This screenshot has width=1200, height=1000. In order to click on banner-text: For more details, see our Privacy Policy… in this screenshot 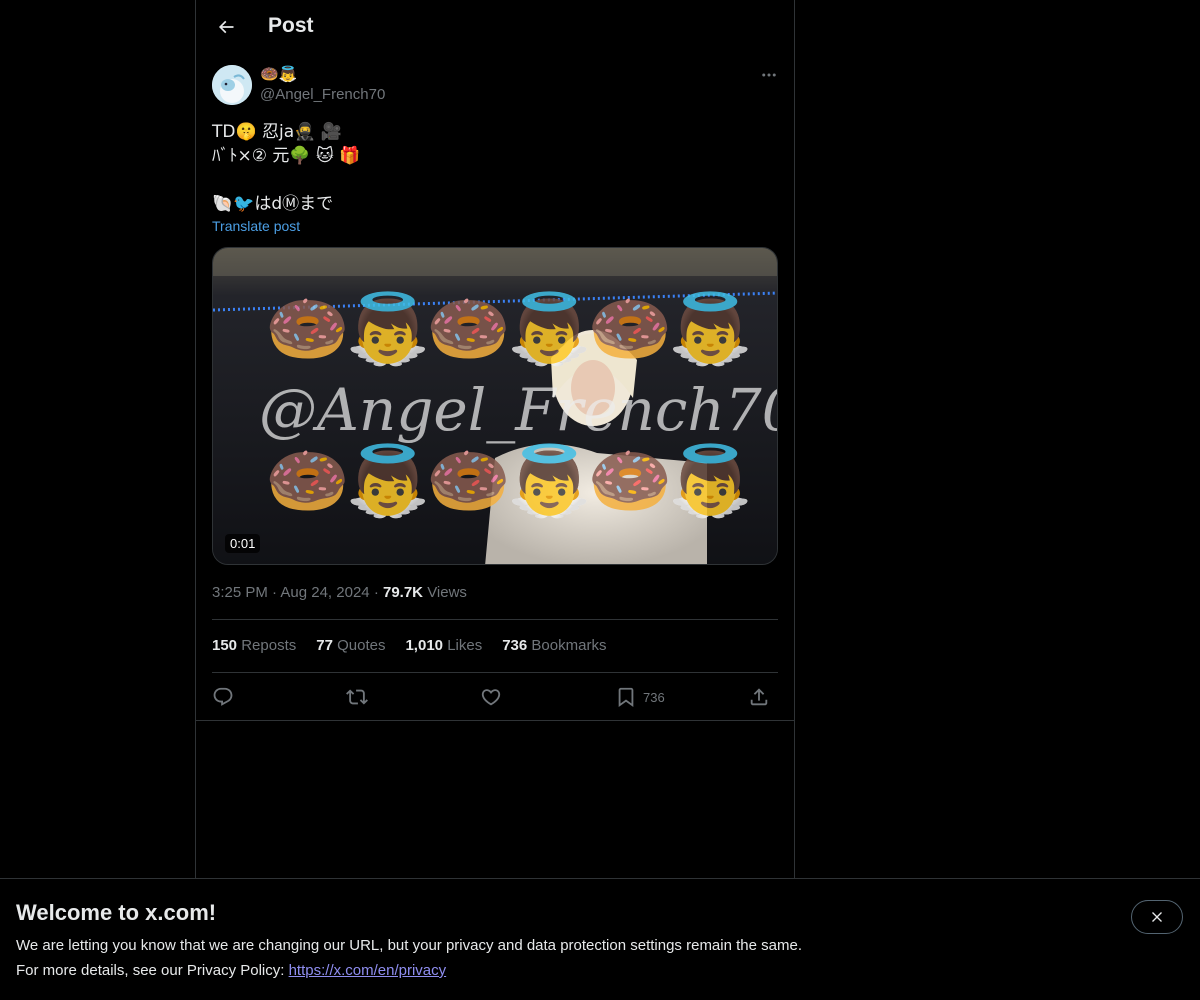, I will do `click(231, 970)`.